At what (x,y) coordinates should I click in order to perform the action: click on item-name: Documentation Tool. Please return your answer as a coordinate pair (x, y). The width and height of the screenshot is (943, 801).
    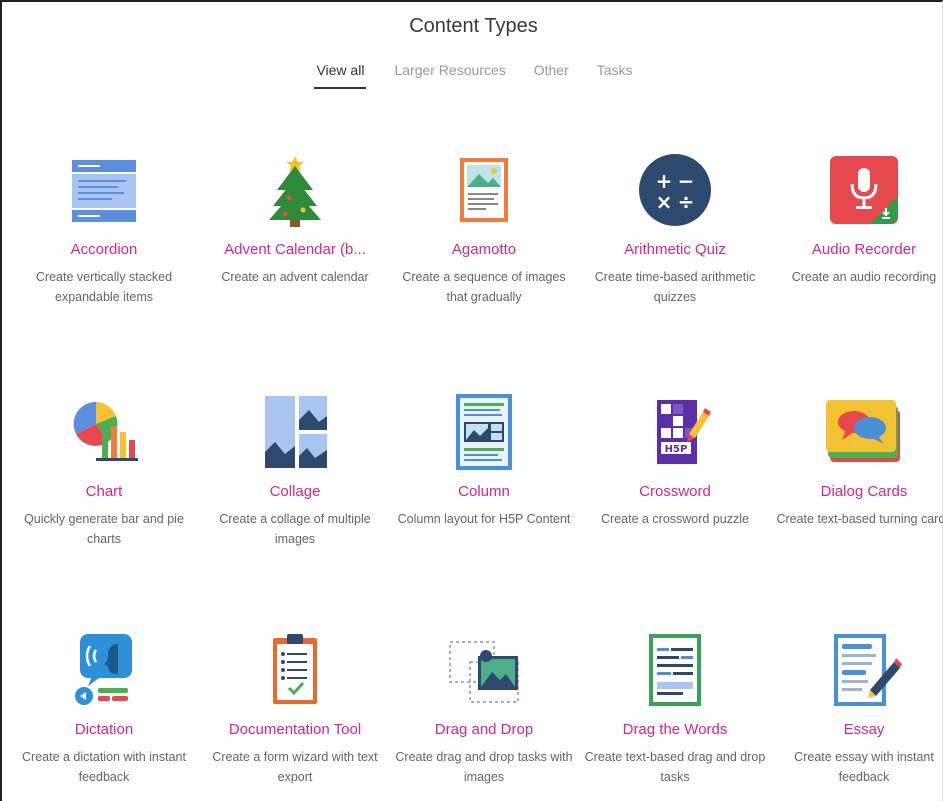
    Looking at the image, I should click on (295, 729).